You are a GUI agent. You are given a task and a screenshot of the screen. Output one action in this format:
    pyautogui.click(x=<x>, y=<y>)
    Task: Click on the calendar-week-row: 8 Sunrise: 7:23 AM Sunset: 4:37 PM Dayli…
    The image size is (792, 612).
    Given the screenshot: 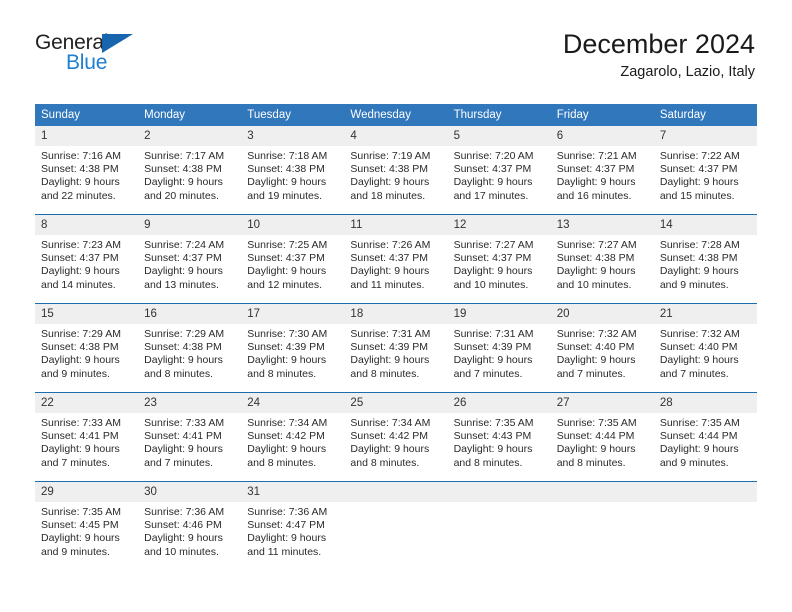 What is the action you would take?
    pyautogui.click(x=396, y=259)
    